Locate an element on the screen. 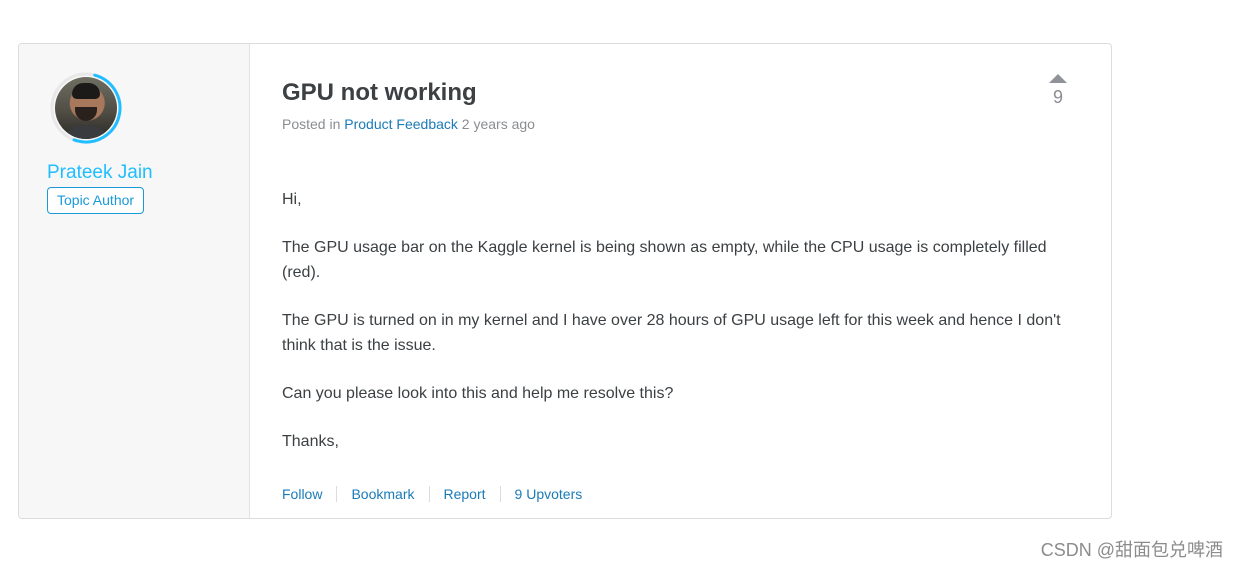  author-avatar is located at coordinates (86, 108).